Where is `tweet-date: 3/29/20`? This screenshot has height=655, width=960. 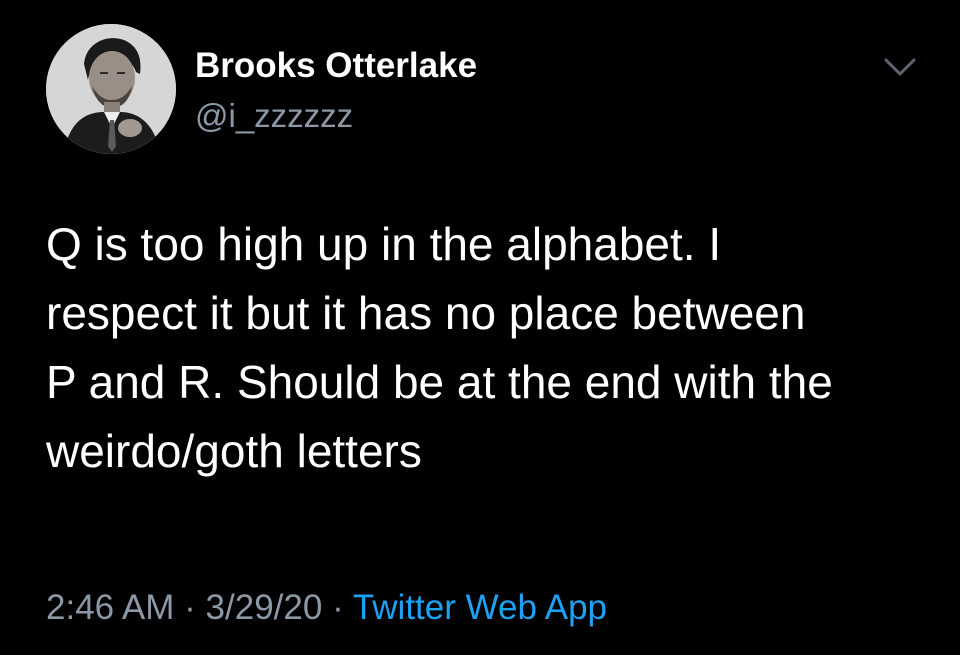
tweet-date: 3/29/20 is located at coordinates (264, 607).